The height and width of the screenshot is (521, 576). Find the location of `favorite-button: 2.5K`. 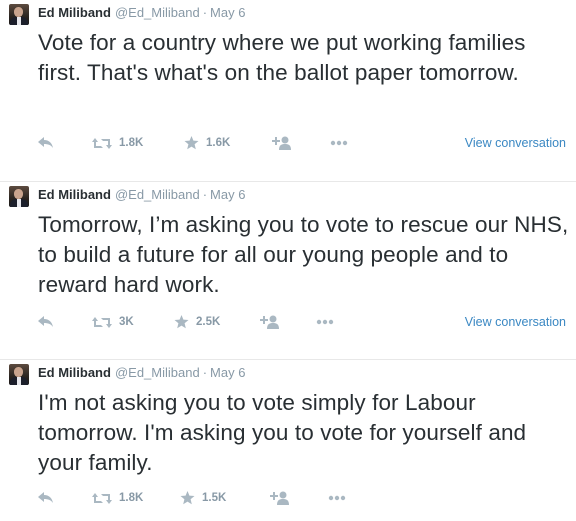

favorite-button: 2.5K is located at coordinates (197, 322).